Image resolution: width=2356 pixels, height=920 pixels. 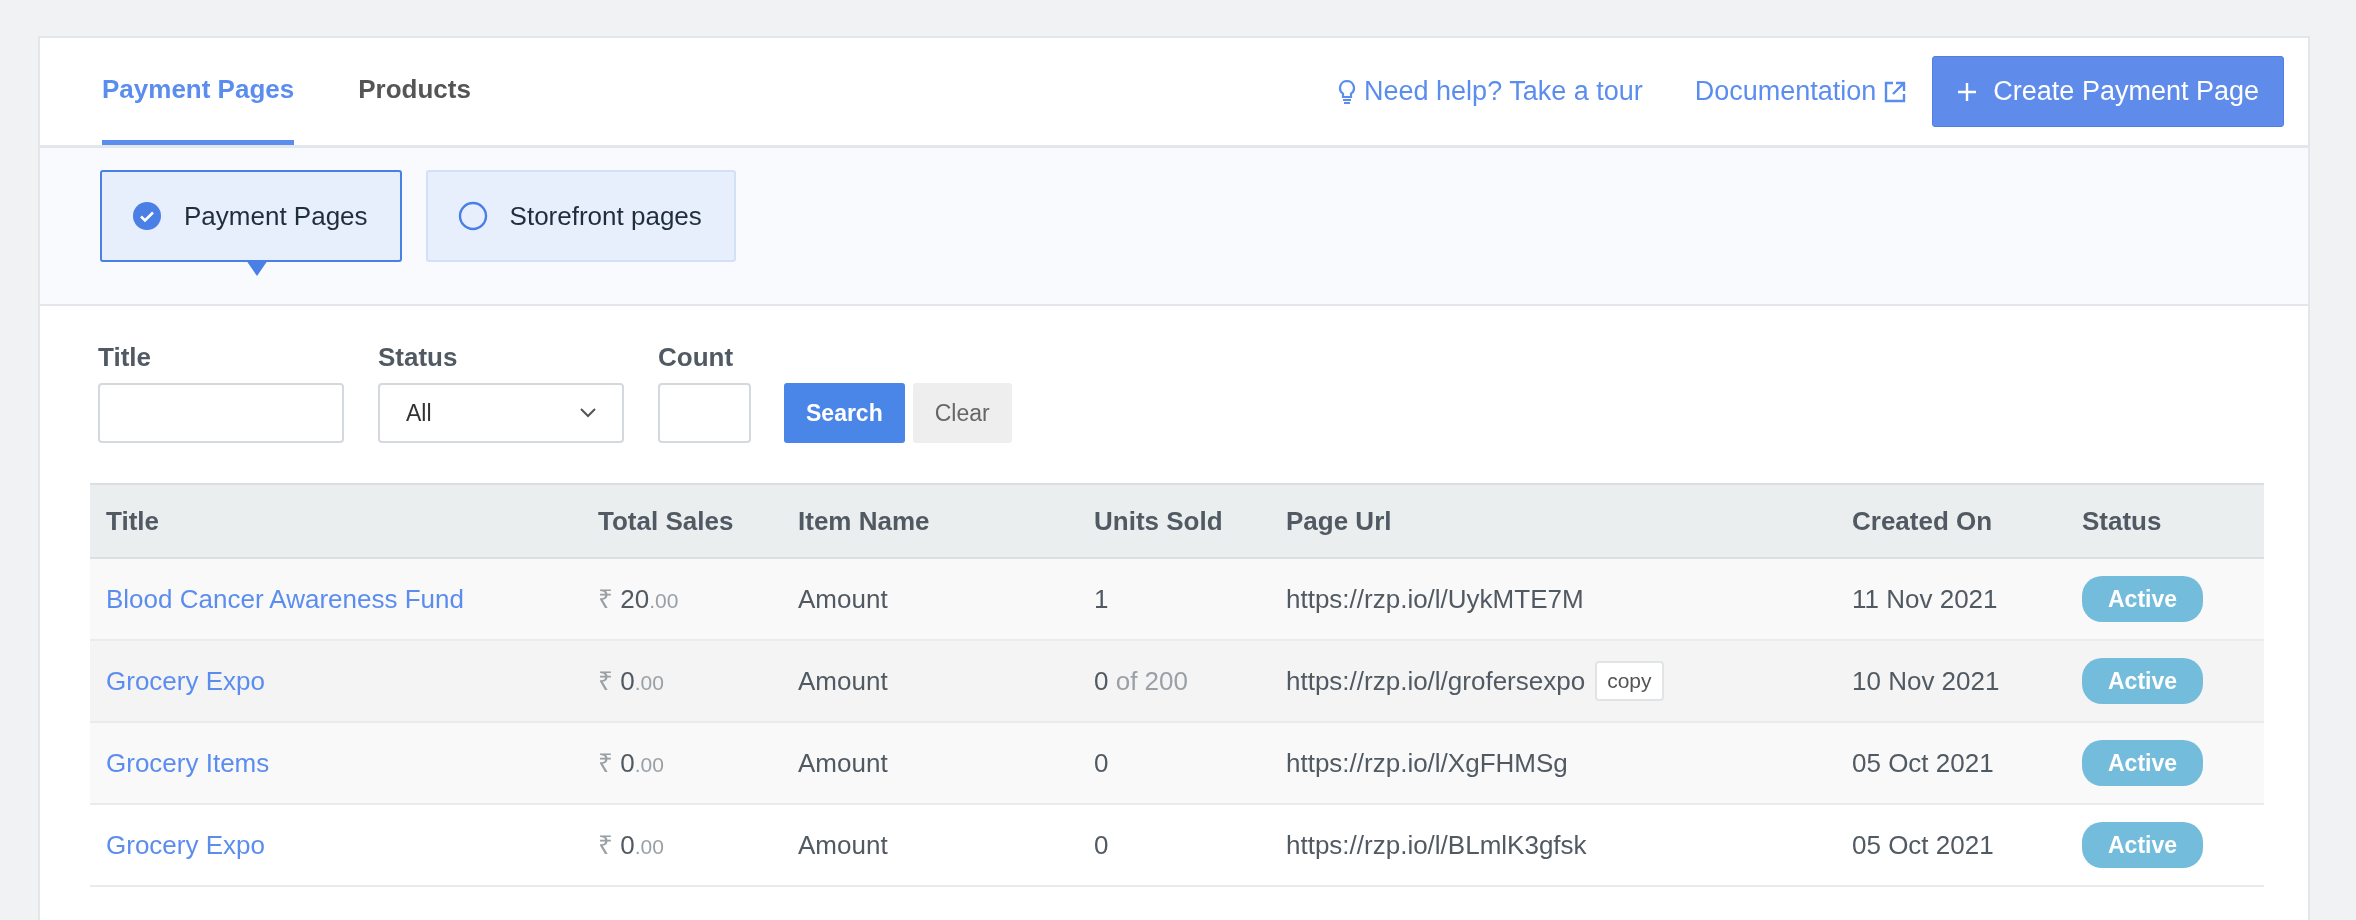 What do you see at coordinates (1951, 599) in the screenshot?
I see `table-cell: 11 Nov 2021` at bounding box center [1951, 599].